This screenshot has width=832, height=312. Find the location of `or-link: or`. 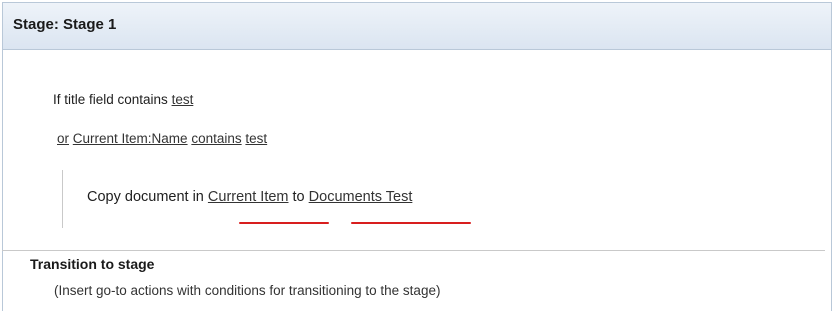

or-link: or is located at coordinates (63, 138).